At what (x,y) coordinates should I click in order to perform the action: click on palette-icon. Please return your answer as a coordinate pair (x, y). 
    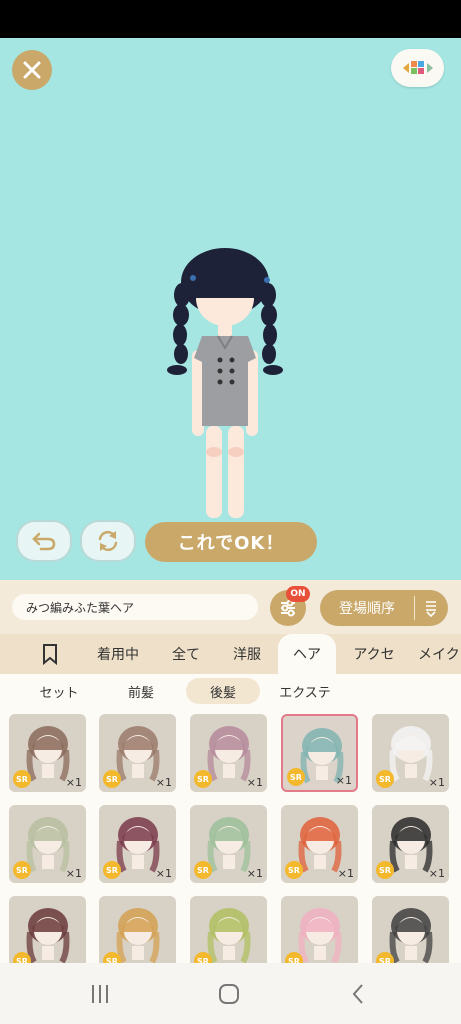
    Looking at the image, I should click on (417, 67).